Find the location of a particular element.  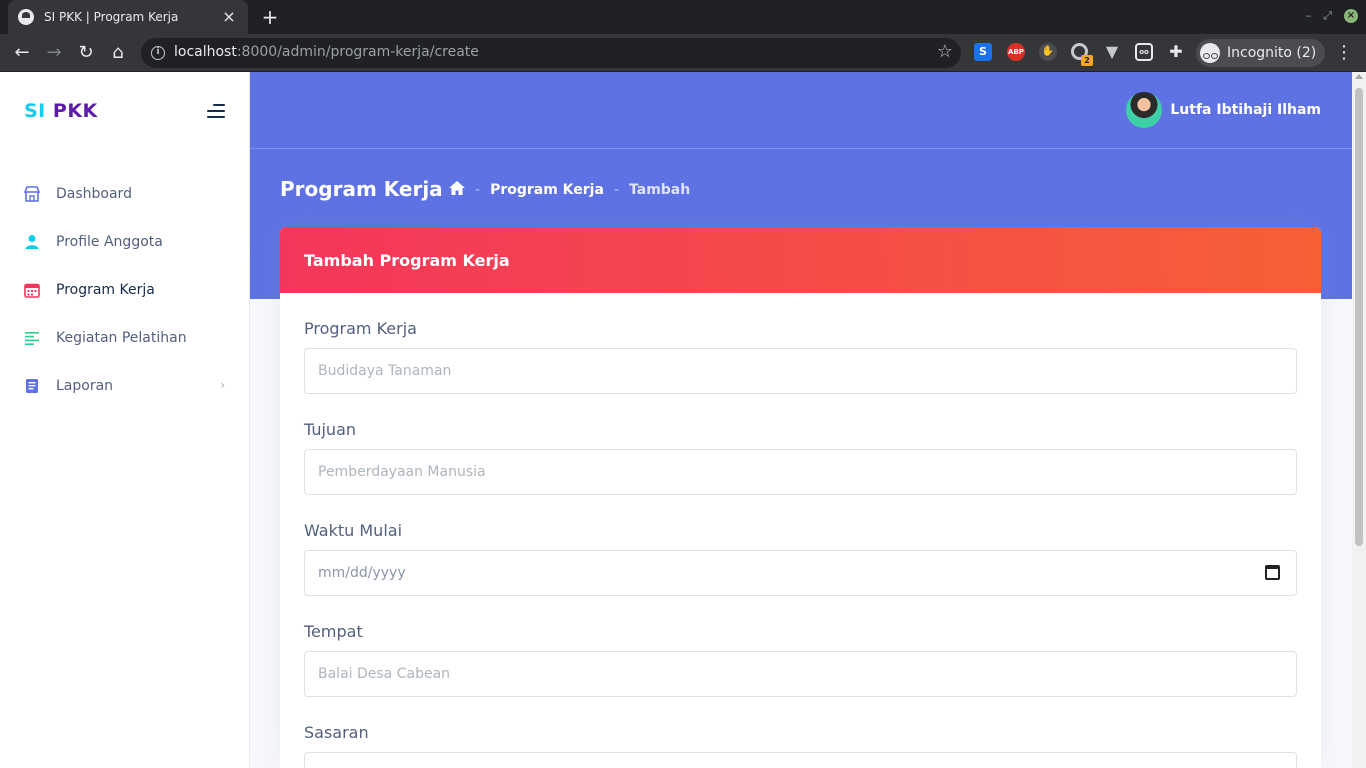

bookmark-star-icon: ☆ is located at coordinates (945, 51).